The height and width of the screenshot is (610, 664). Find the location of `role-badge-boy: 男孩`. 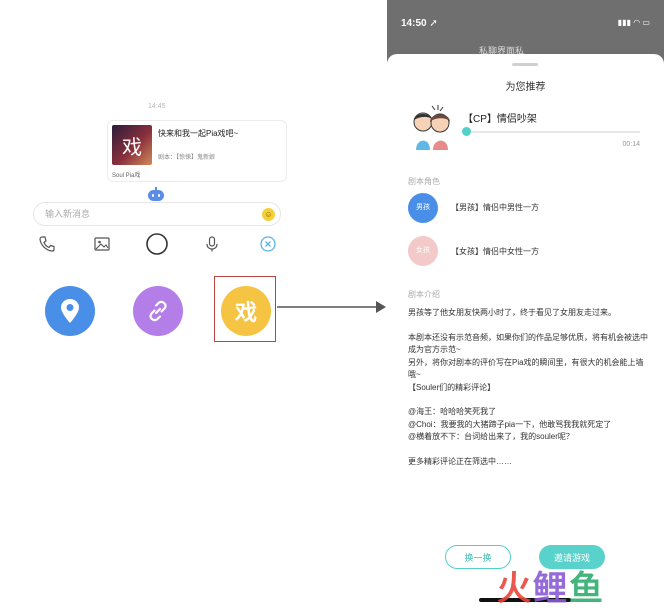

role-badge-boy: 男孩 is located at coordinates (423, 208).